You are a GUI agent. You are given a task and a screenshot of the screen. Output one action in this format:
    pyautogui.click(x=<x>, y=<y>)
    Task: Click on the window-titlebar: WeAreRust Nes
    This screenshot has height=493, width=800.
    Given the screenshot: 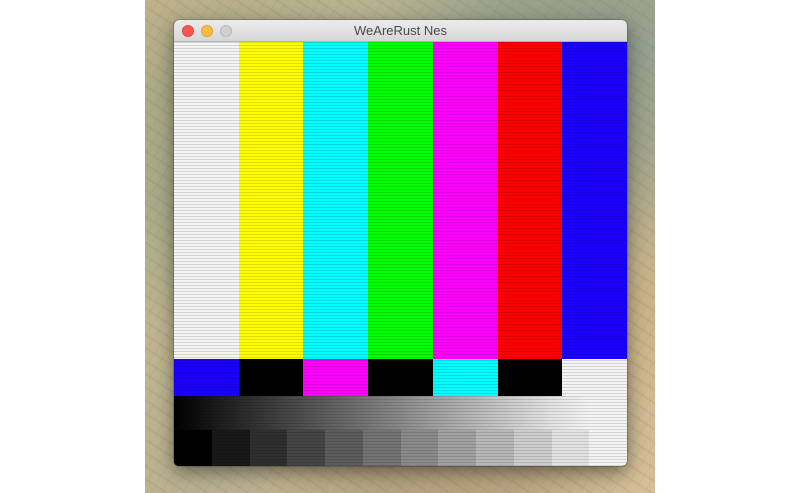 What is the action you would take?
    pyautogui.click(x=400, y=31)
    